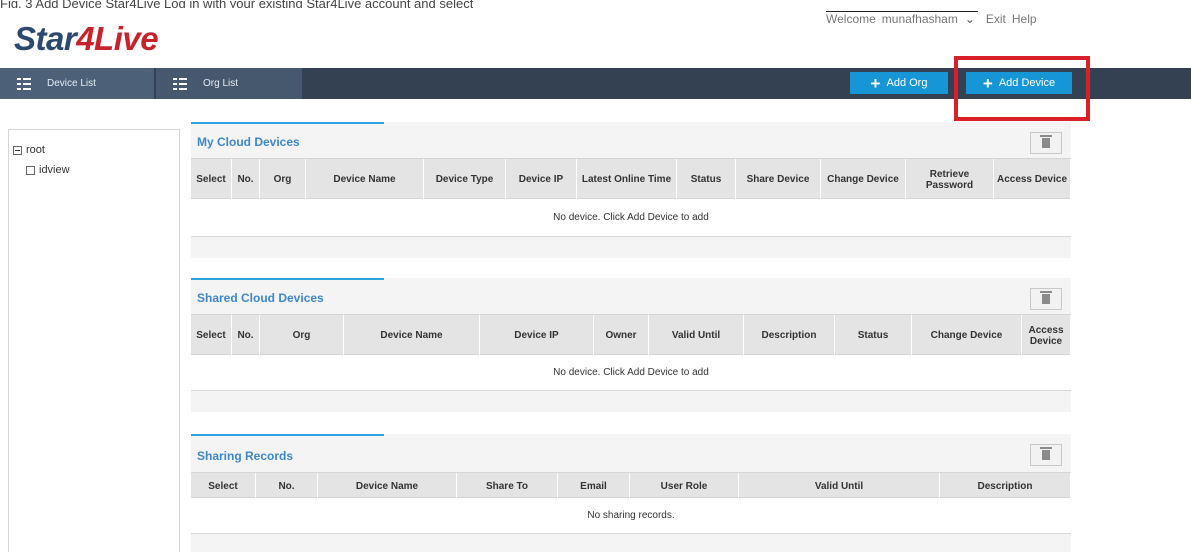 This screenshot has height=552, width=1191. What do you see at coordinates (507, 486) in the screenshot?
I see `col-share-to: Share To` at bounding box center [507, 486].